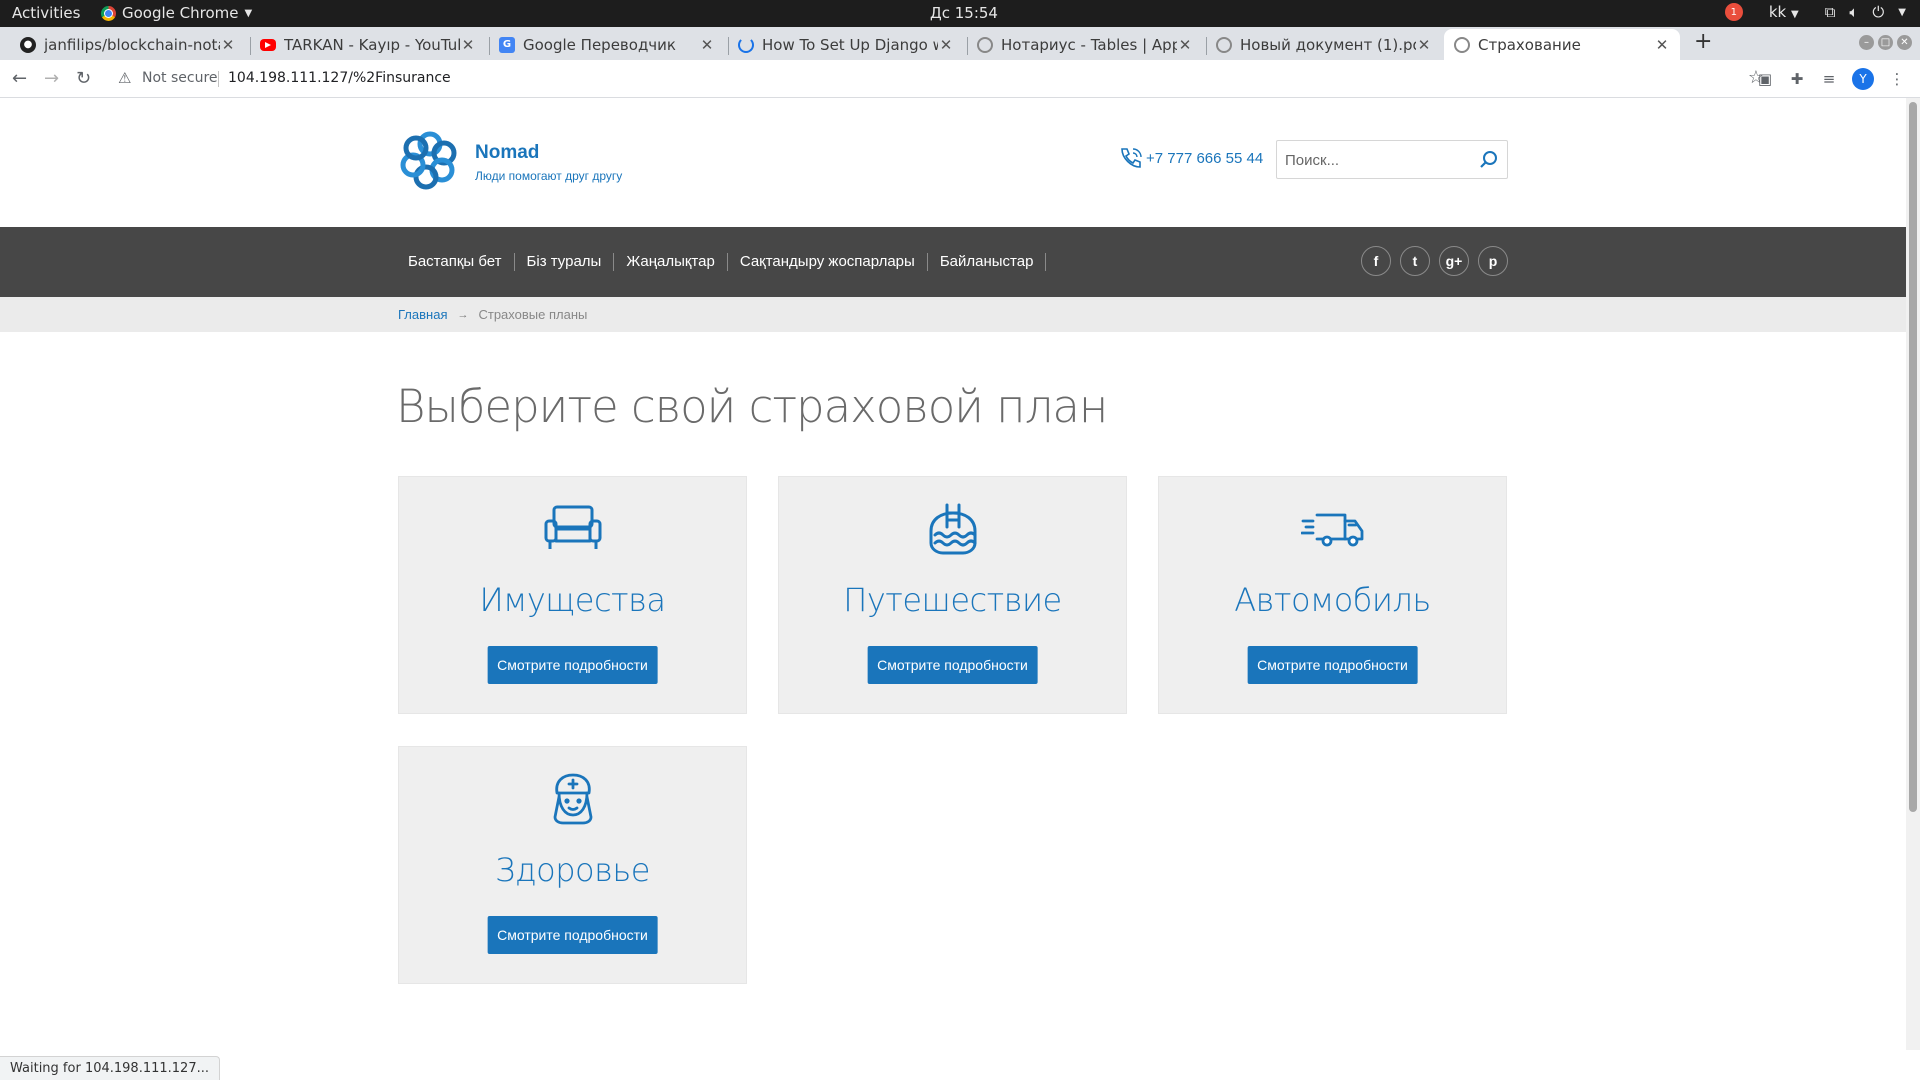 Image resolution: width=1920 pixels, height=1080 pixels. I want to click on plan-card-travel: Путешествие Смотрите подробности, so click(952, 595).